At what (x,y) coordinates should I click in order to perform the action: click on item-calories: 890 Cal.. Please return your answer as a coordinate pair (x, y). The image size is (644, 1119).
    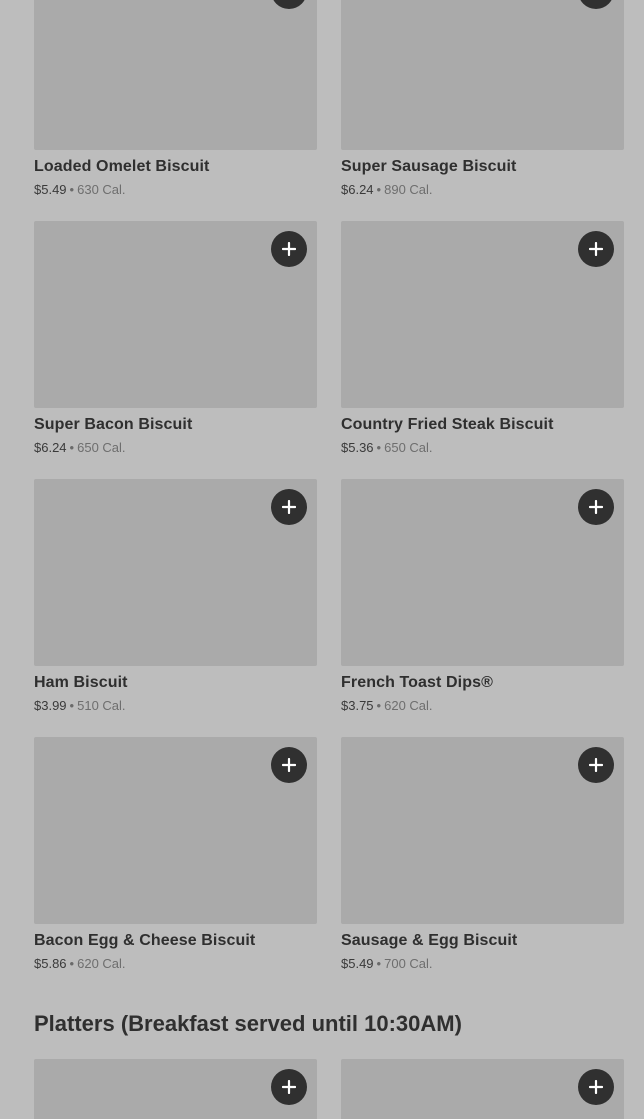
    Looking at the image, I should click on (408, 189).